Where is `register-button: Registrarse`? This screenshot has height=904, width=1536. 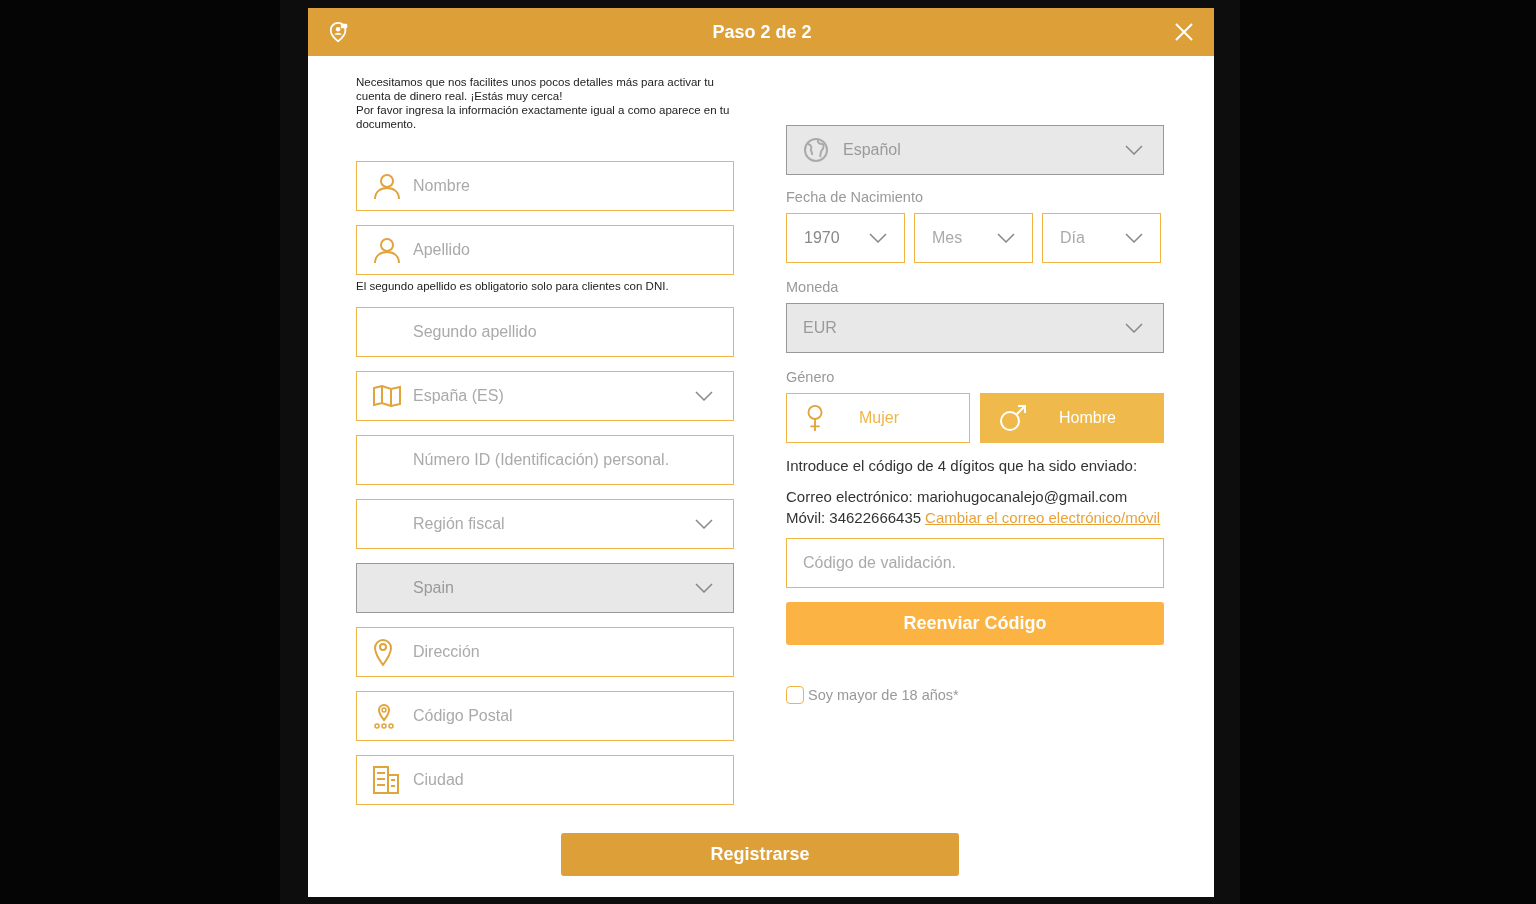 register-button: Registrarse is located at coordinates (760, 854).